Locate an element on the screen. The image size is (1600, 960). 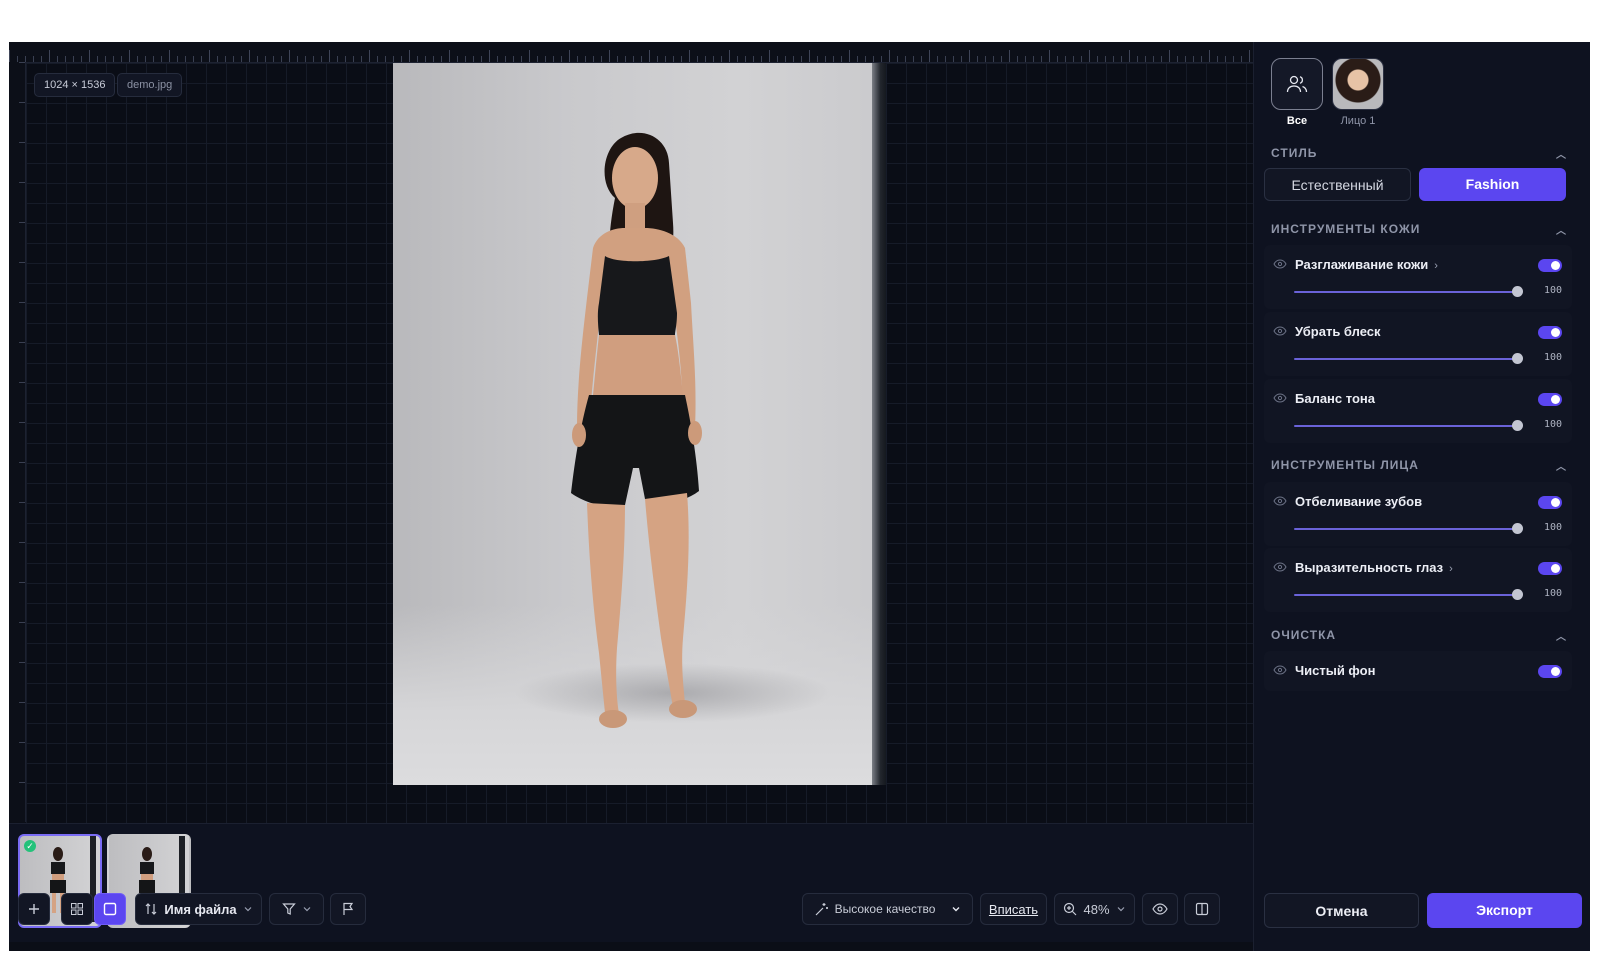
tool-name: Отбеливание зубов is located at coordinates (1358, 501).